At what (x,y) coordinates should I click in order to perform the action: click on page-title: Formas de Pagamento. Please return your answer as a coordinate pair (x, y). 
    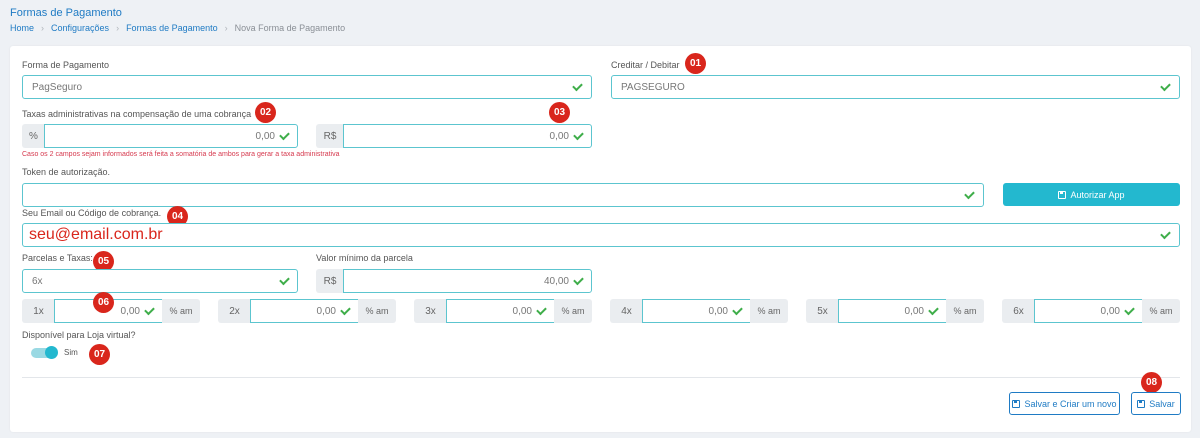
    Looking at the image, I should click on (66, 13).